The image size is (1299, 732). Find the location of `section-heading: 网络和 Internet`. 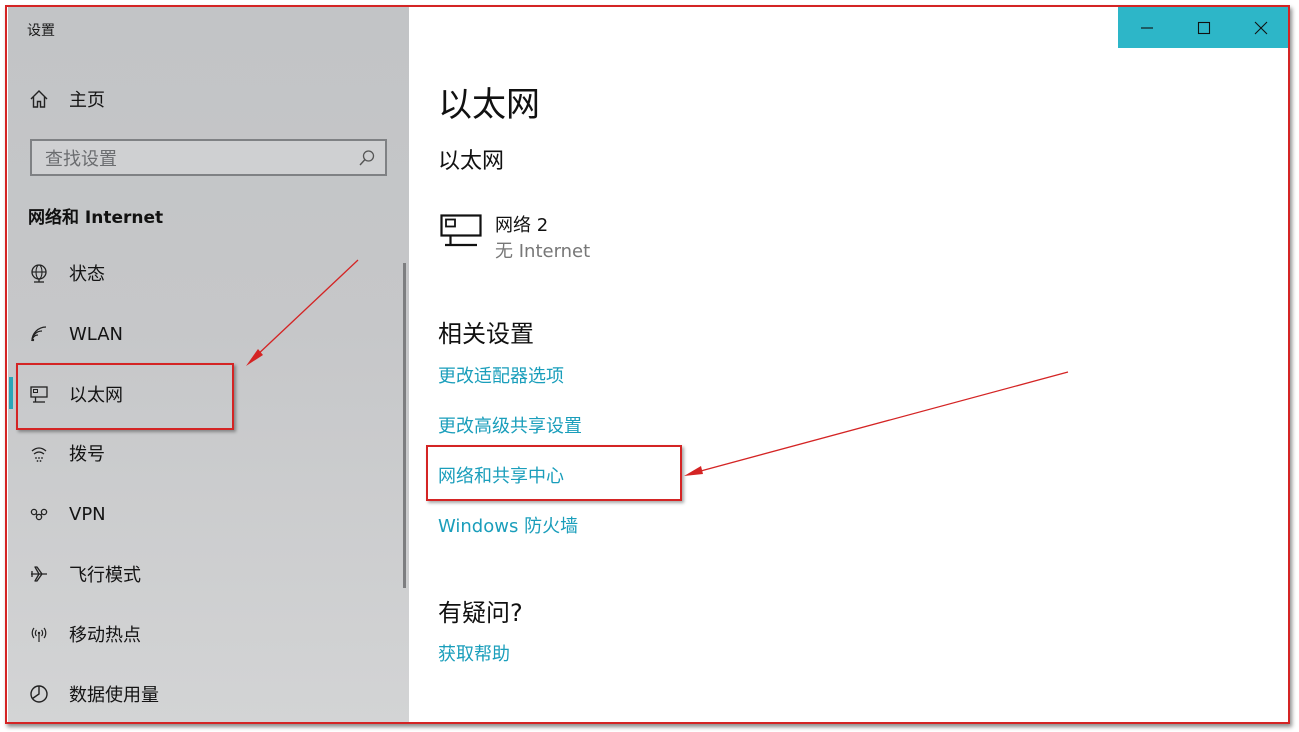

section-heading: 网络和 Internet is located at coordinates (96, 218).